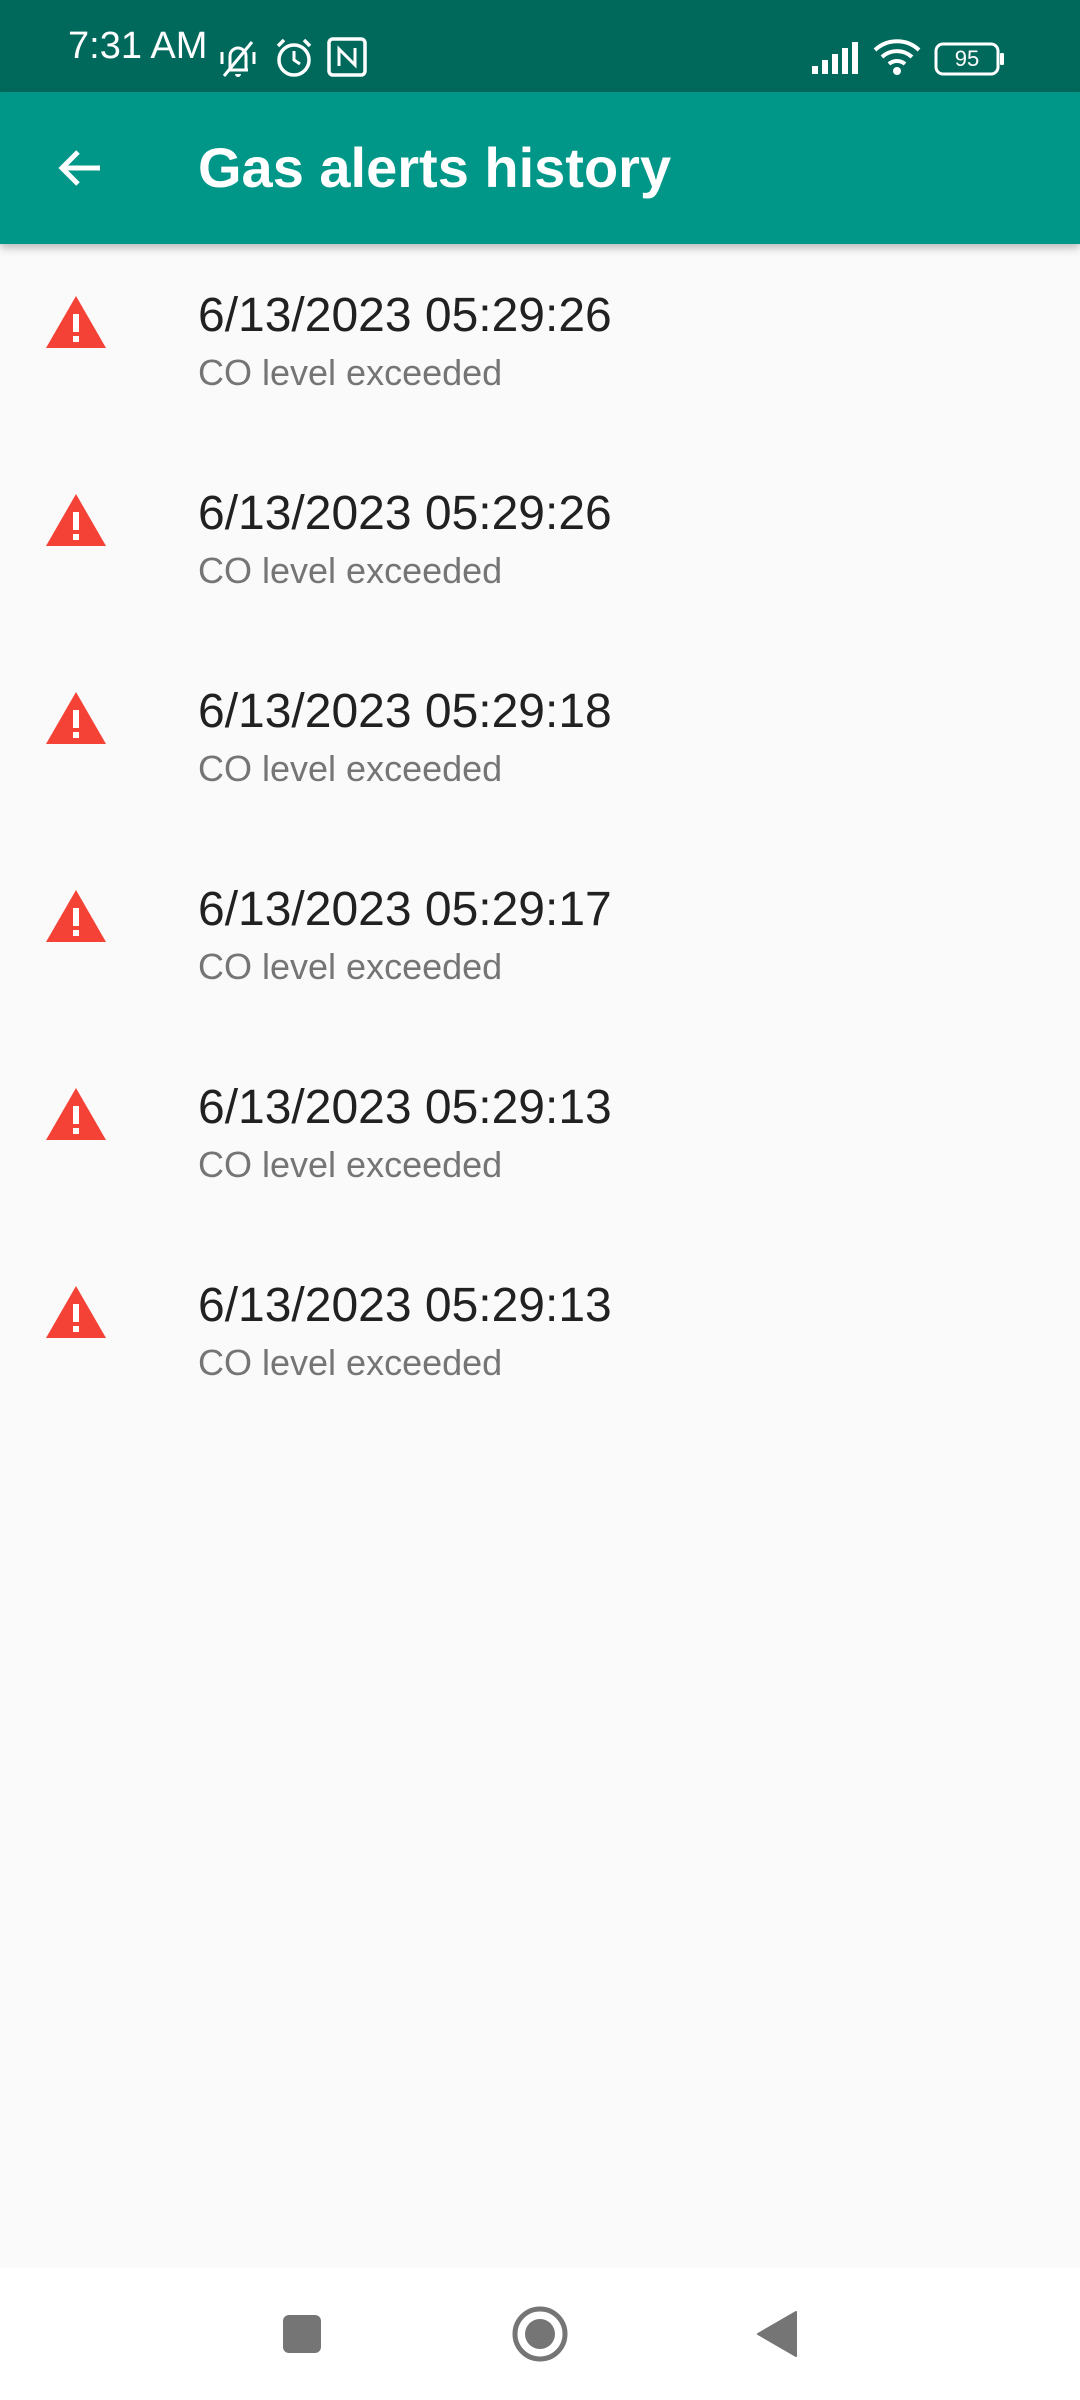  I want to click on list-item: 6/13/2023 05:29:17 CO level exceeded, so click(540, 937).